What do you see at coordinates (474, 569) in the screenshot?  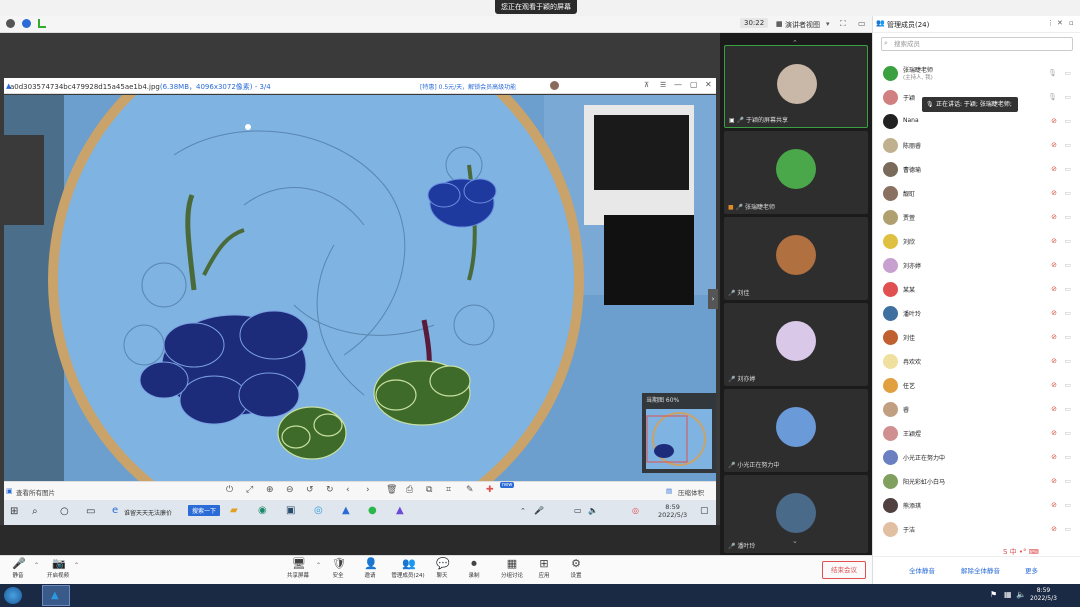 I see `record-button: ⏺ 录制` at bounding box center [474, 569].